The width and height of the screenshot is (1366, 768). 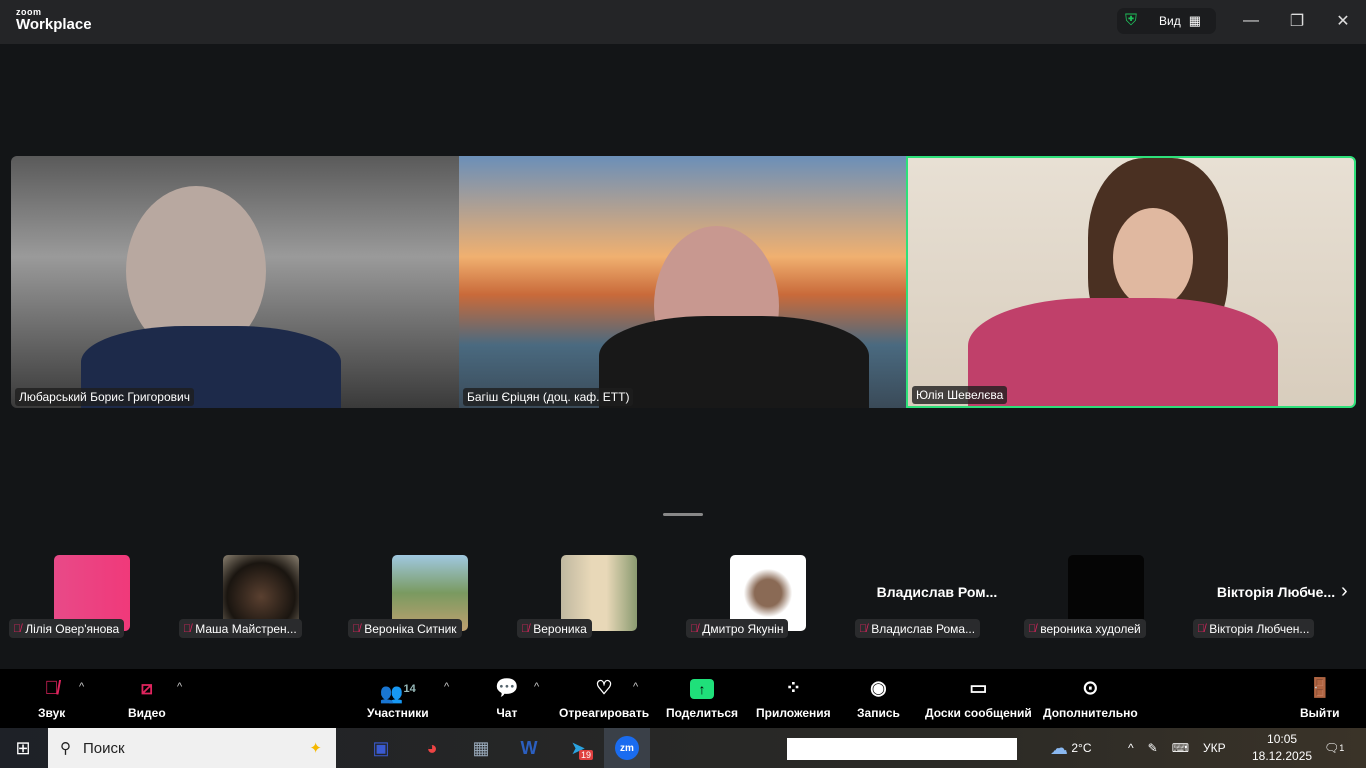 What do you see at coordinates (381, 748) in the screenshot?
I see `save-app-icon: ▣` at bounding box center [381, 748].